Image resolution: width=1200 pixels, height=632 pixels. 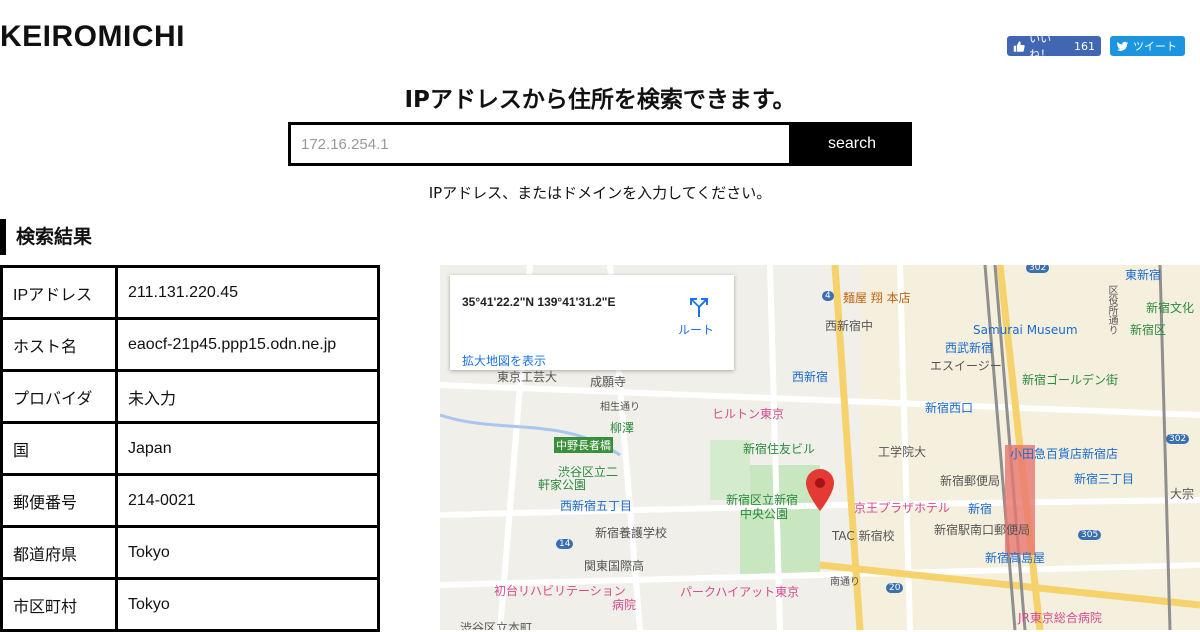 I want to click on map-label: 新宿養護学校, so click(x=631, y=533).